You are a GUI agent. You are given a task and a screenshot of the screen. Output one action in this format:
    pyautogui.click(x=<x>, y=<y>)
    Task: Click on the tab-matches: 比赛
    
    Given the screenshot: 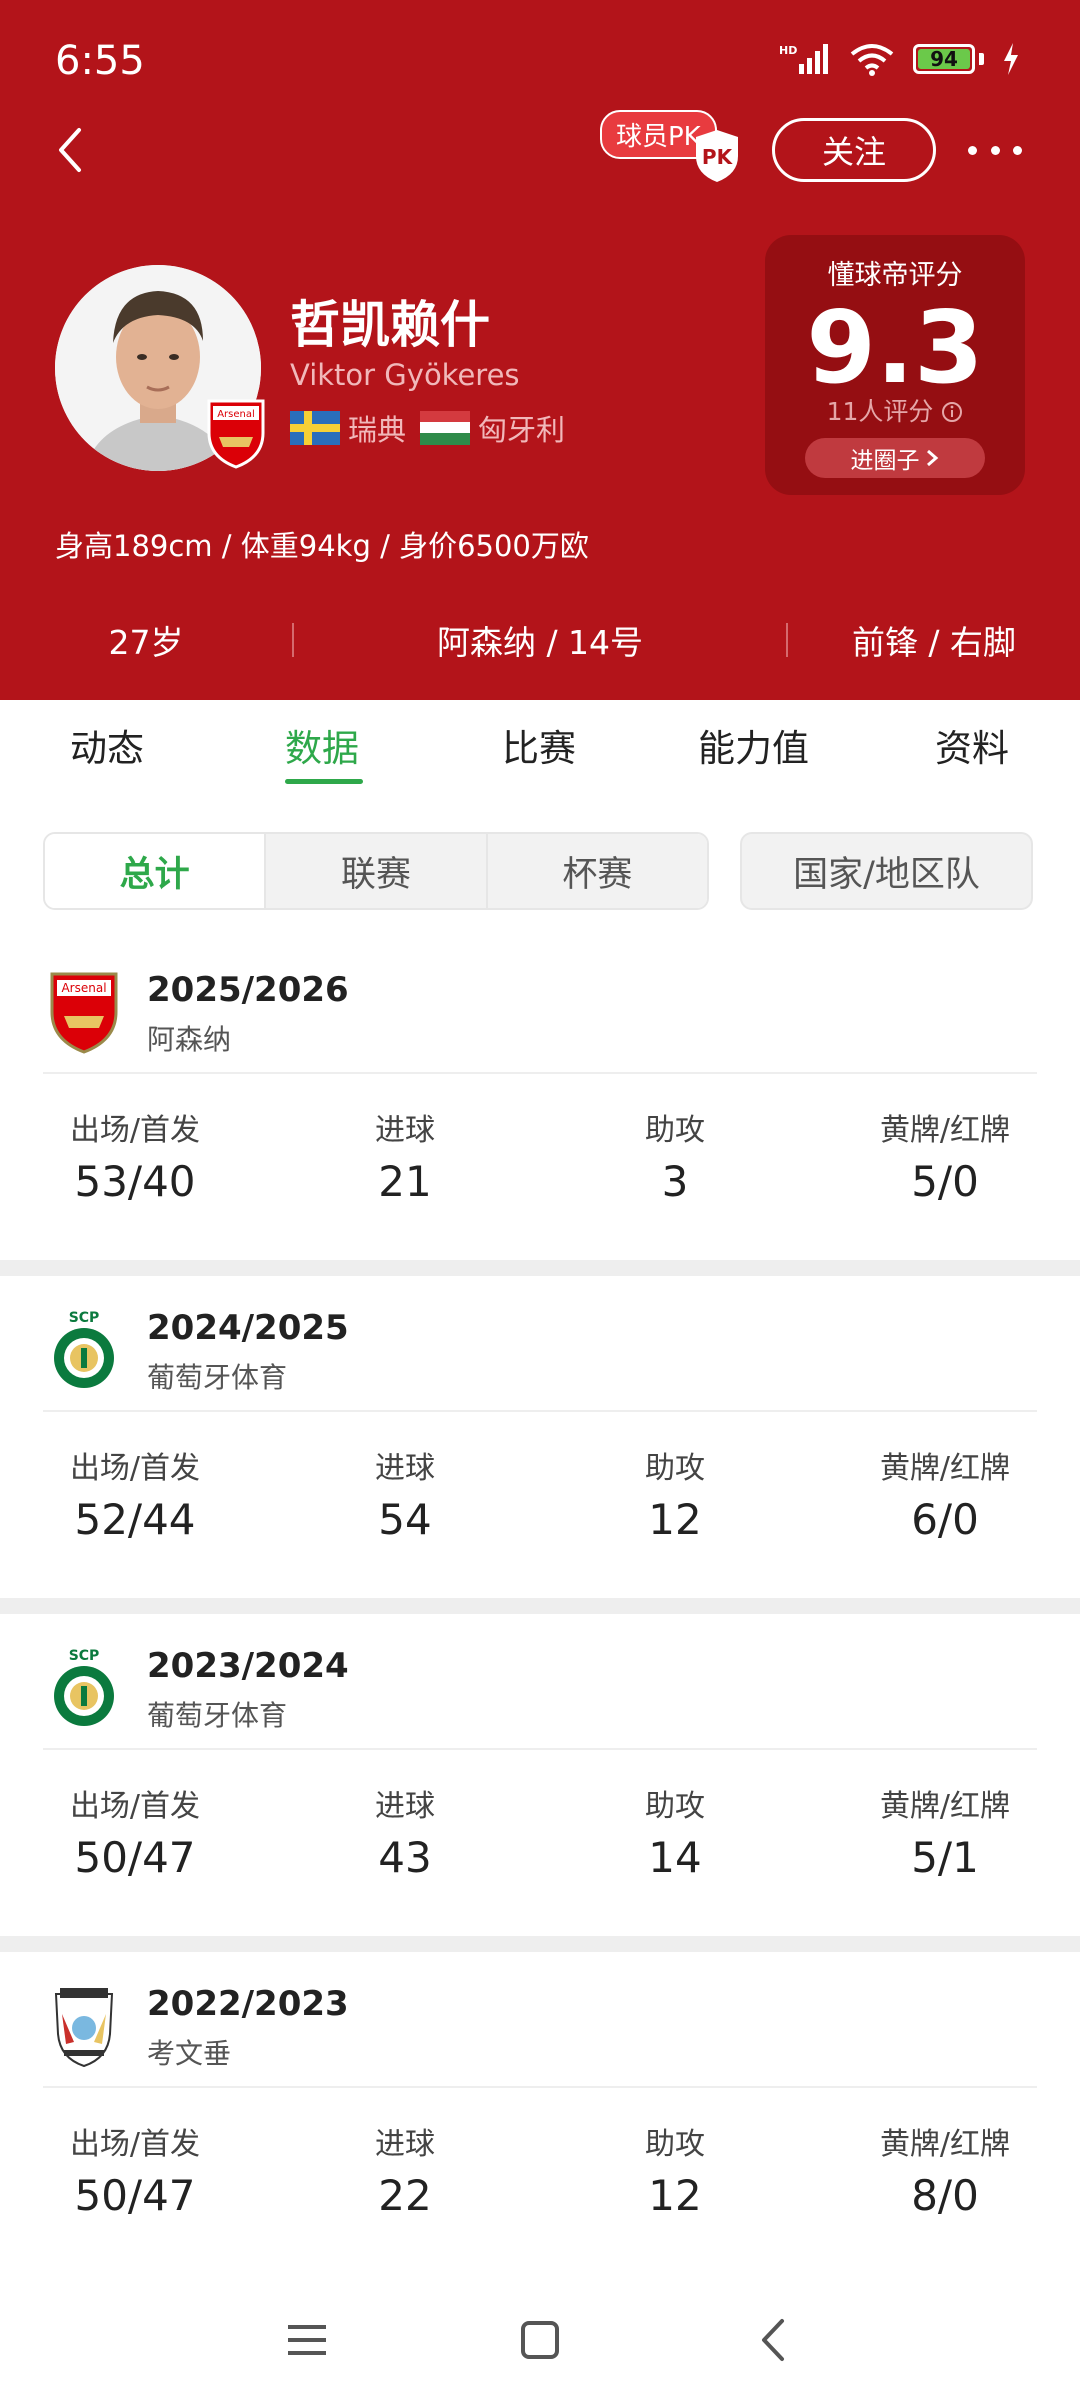 What is the action you would take?
    pyautogui.click(x=539, y=745)
    